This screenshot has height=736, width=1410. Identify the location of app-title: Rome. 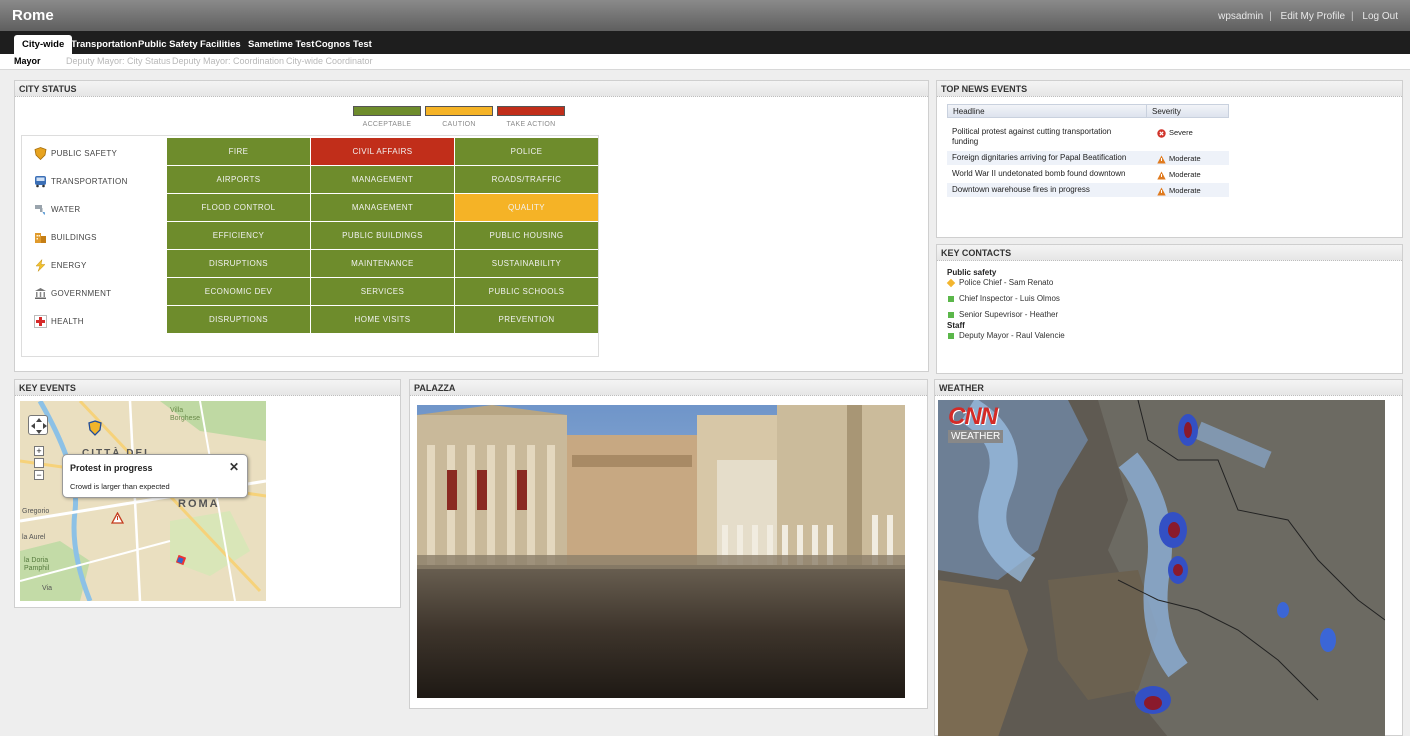
(33, 15).